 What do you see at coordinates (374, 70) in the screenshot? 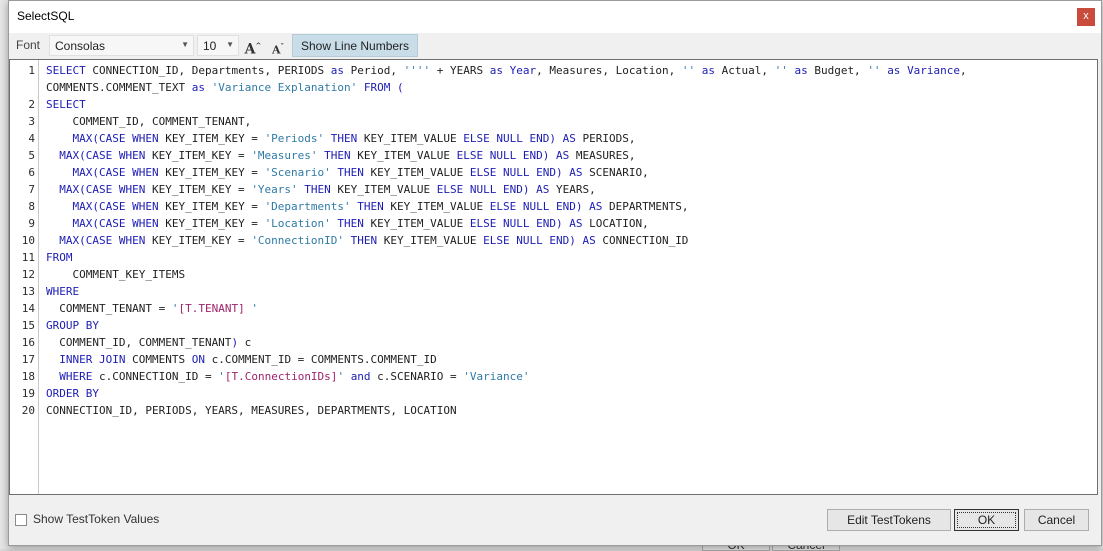
I see `code-token: Period,` at bounding box center [374, 70].